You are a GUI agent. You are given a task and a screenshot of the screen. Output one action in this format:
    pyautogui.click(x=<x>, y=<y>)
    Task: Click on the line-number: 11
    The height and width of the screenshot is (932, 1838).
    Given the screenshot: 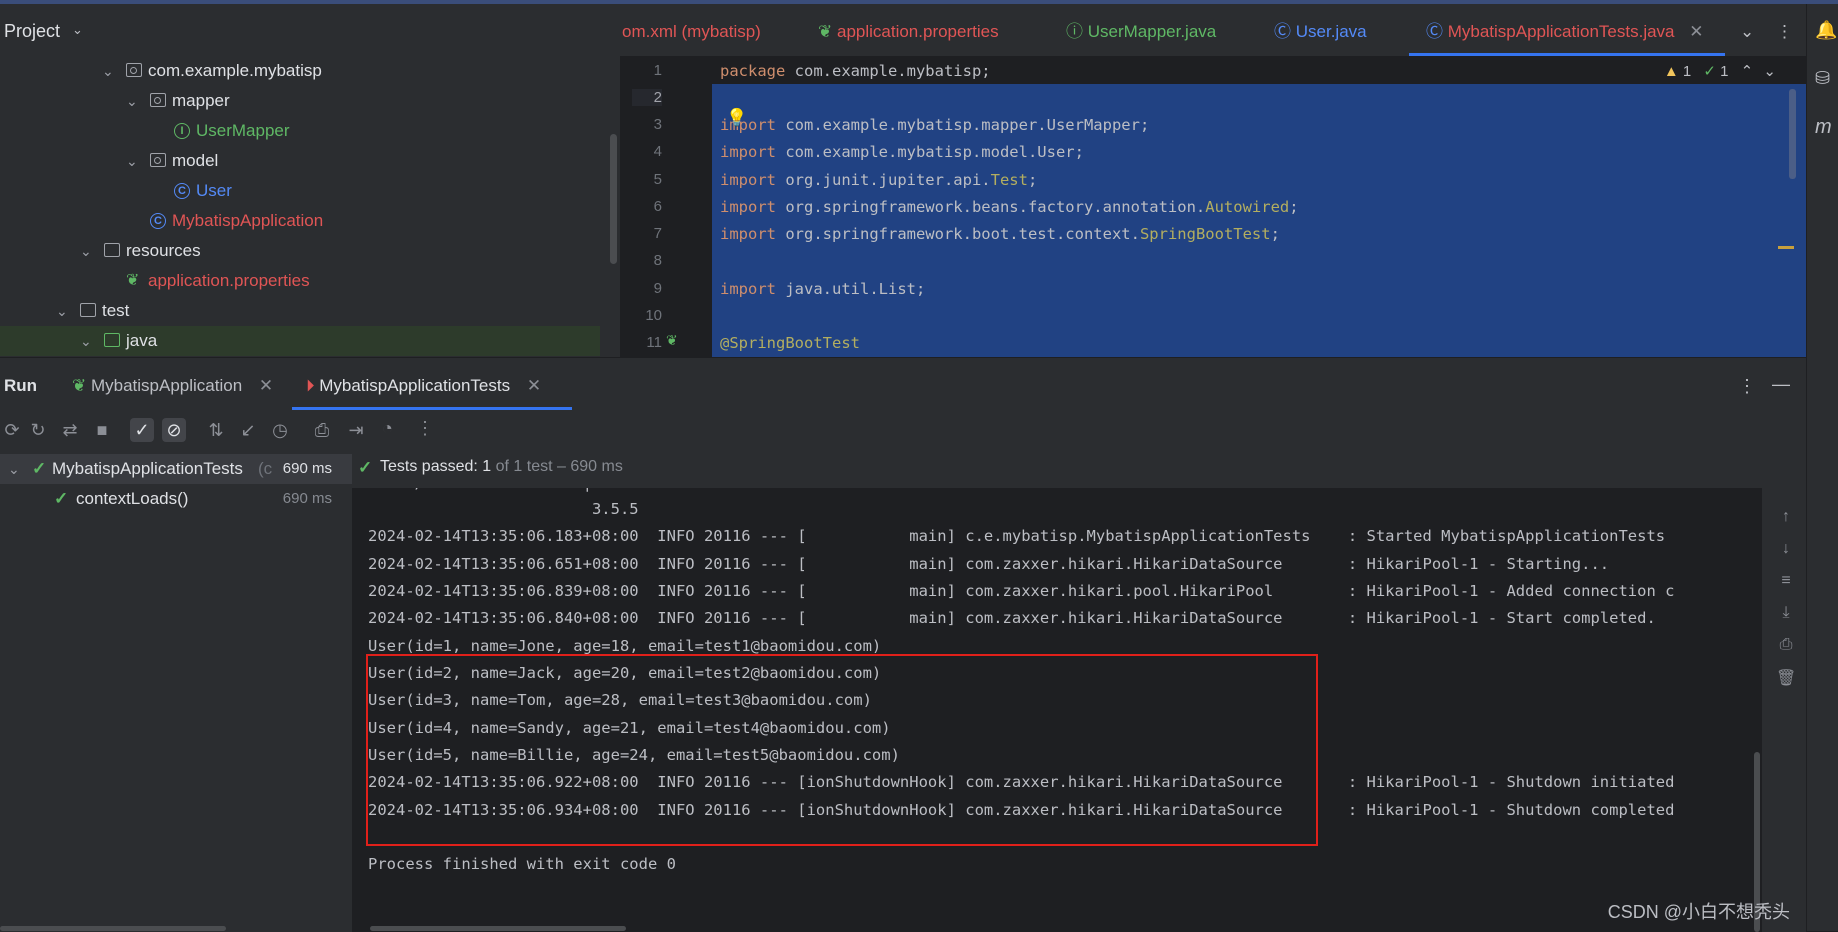 What is the action you would take?
    pyautogui.click(x=654, y=342)
    